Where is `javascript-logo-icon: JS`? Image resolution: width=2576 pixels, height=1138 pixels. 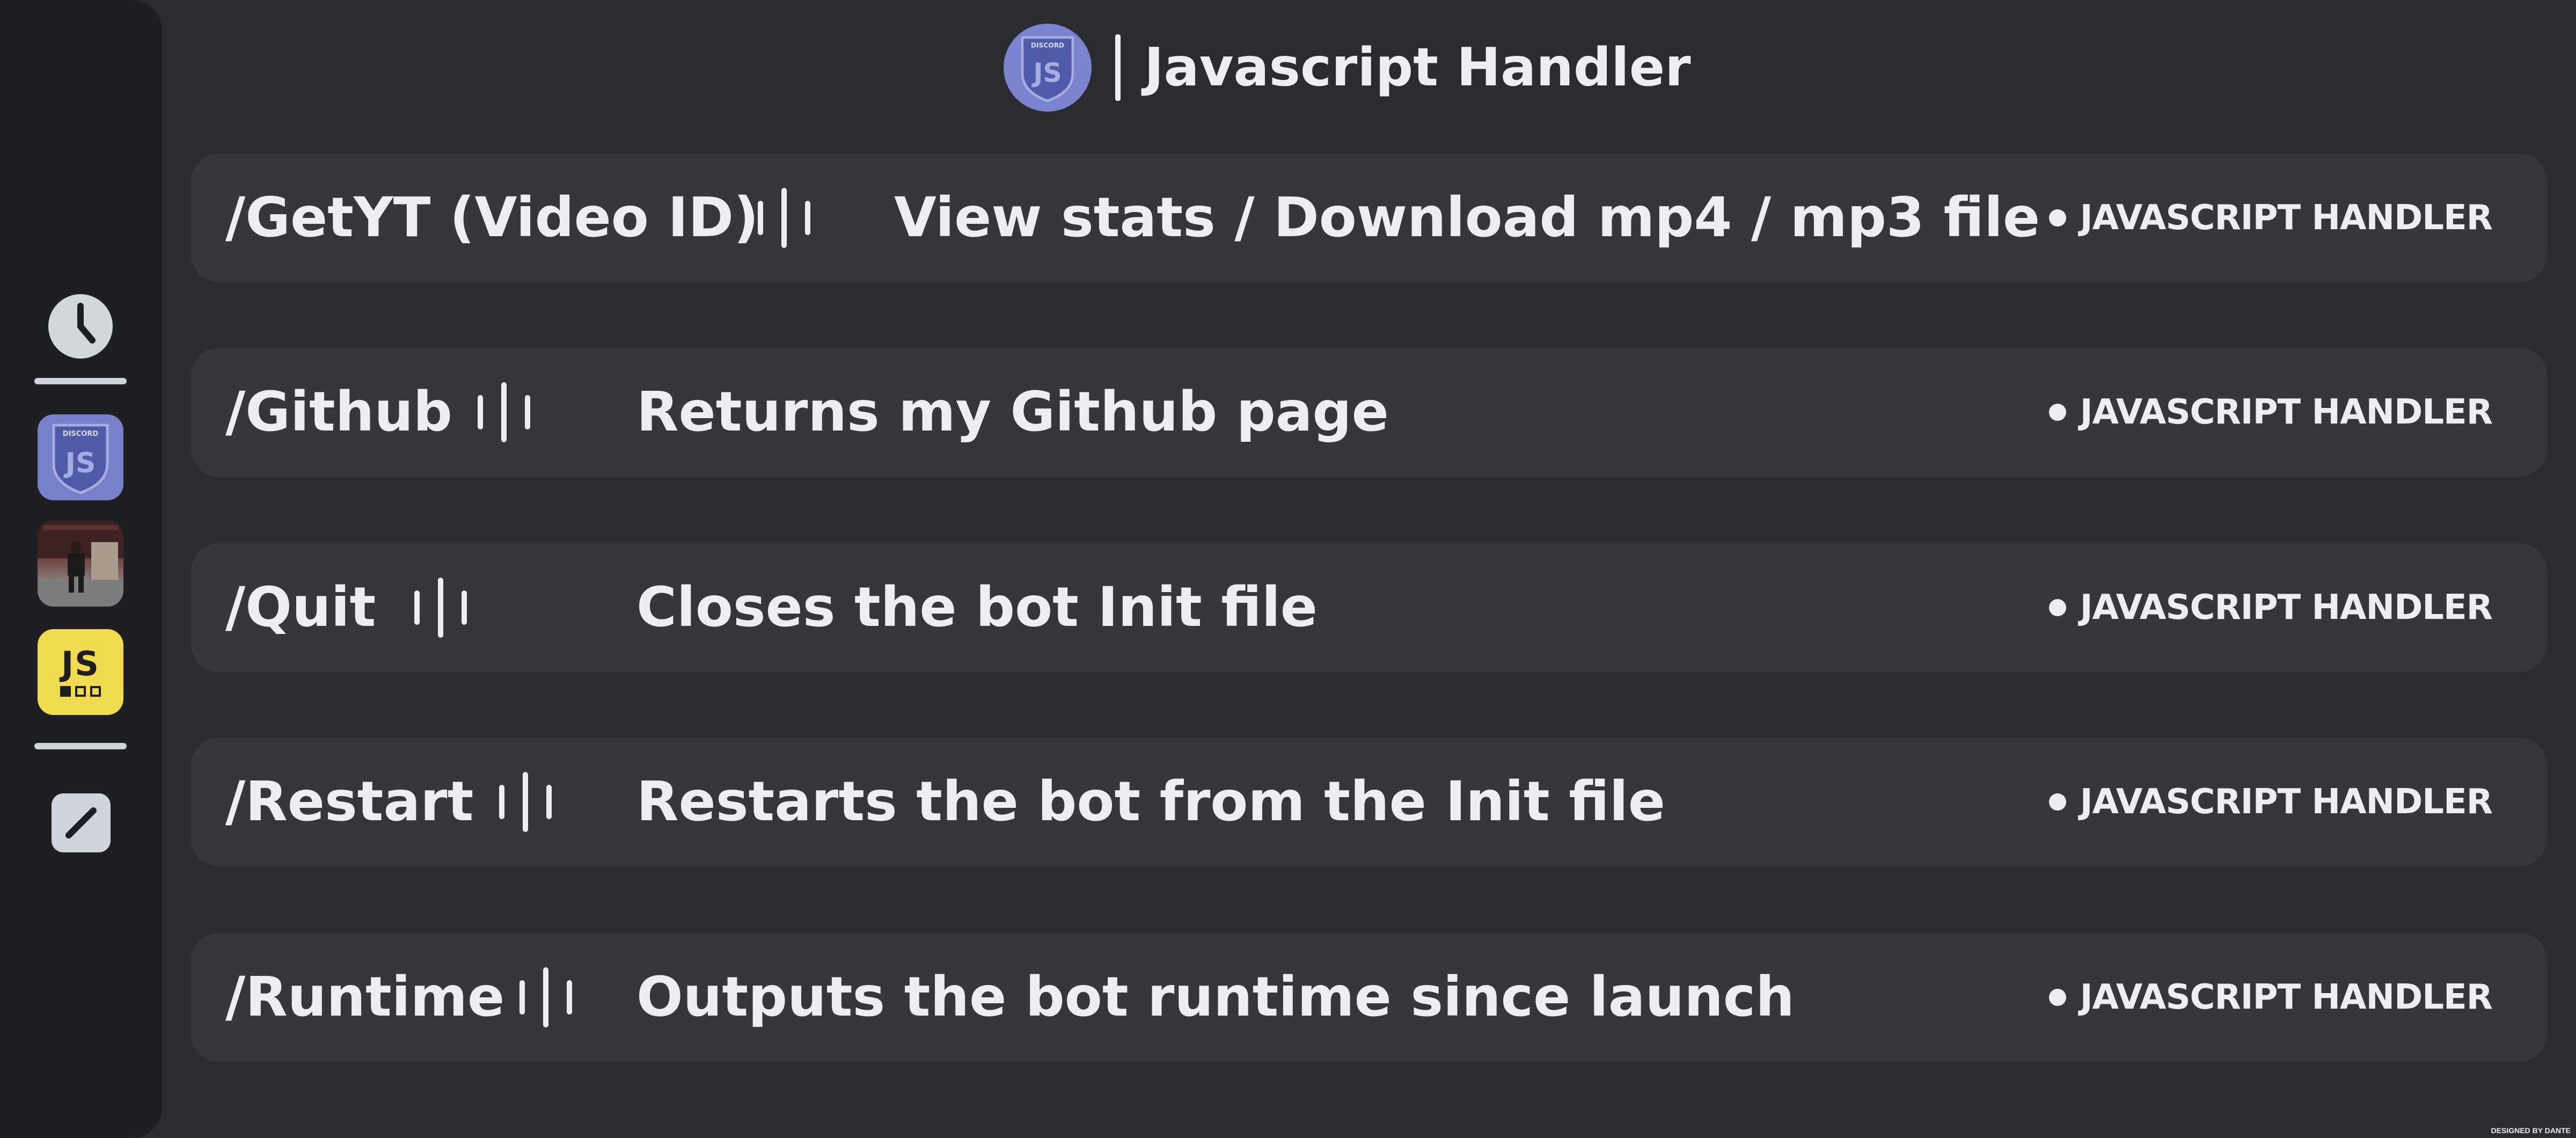 javascript-logo-icon: JS is located at coordinates (80, 664).